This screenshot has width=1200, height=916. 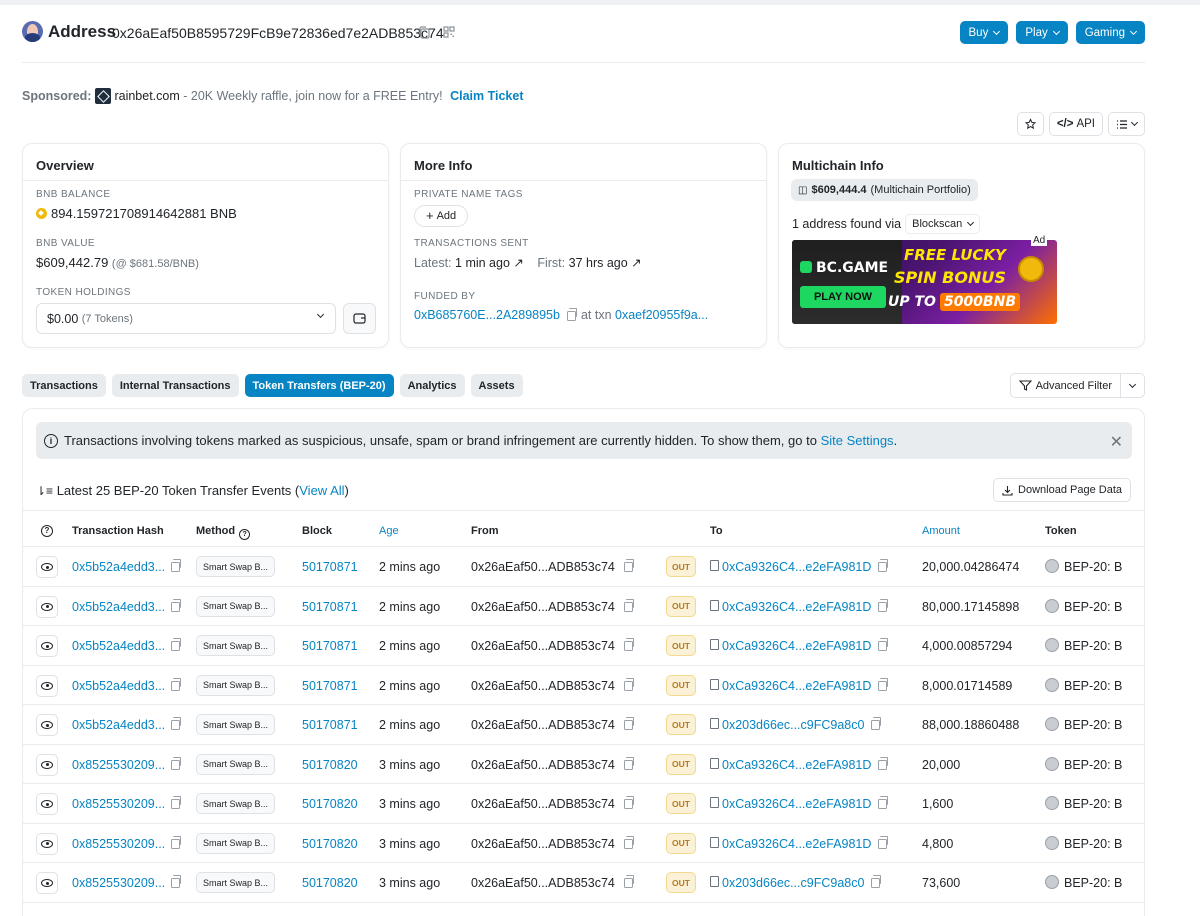 I want to click on token-holdings-dropdown: $0.00 (7 Tokens), so click(x=186, y=318).